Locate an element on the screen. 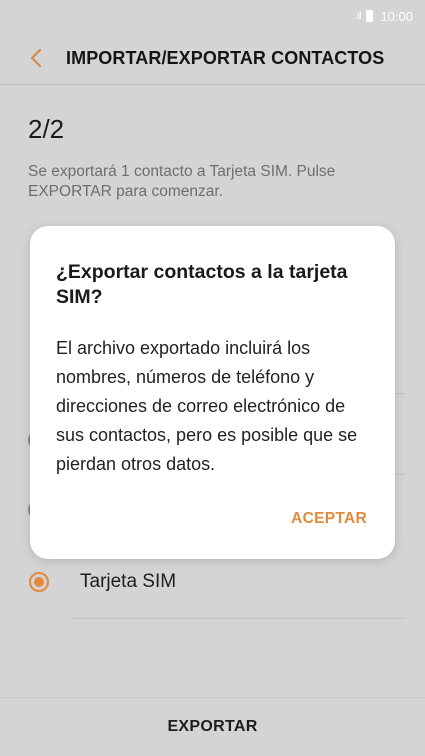 The image size is (425, 756). action-bar: IMPORTAR/EXPORTAR CONTACTOS is located at coordinates (212, 58).